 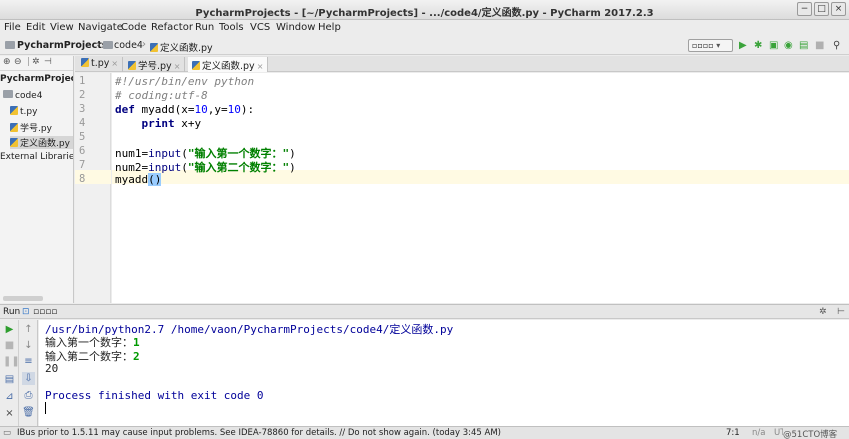 What do you see at coordinates (23, 298) in the screenshot?
I see `horizontal-scrollbar` at bounding box center [23, 298].